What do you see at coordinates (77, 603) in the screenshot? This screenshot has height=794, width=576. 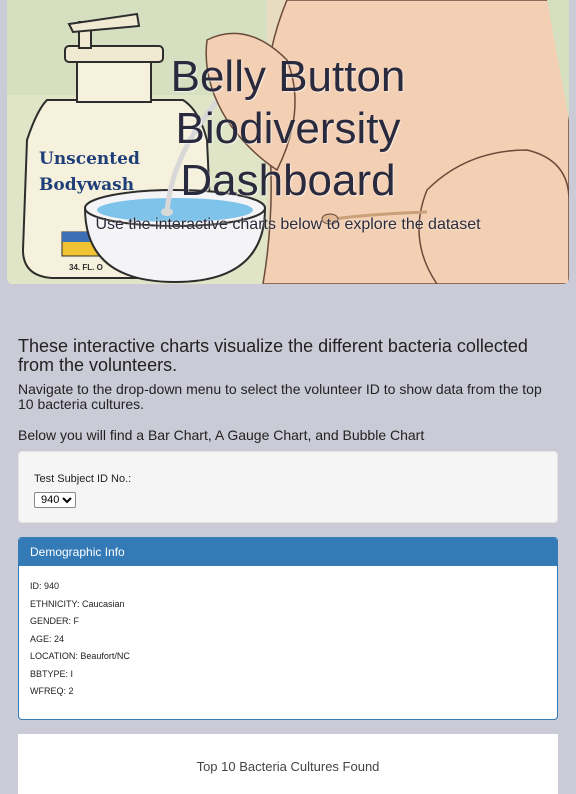 I see `metadata-ethnicity: ETHNICITY: Caucasian` at bounding box center [77, 603].